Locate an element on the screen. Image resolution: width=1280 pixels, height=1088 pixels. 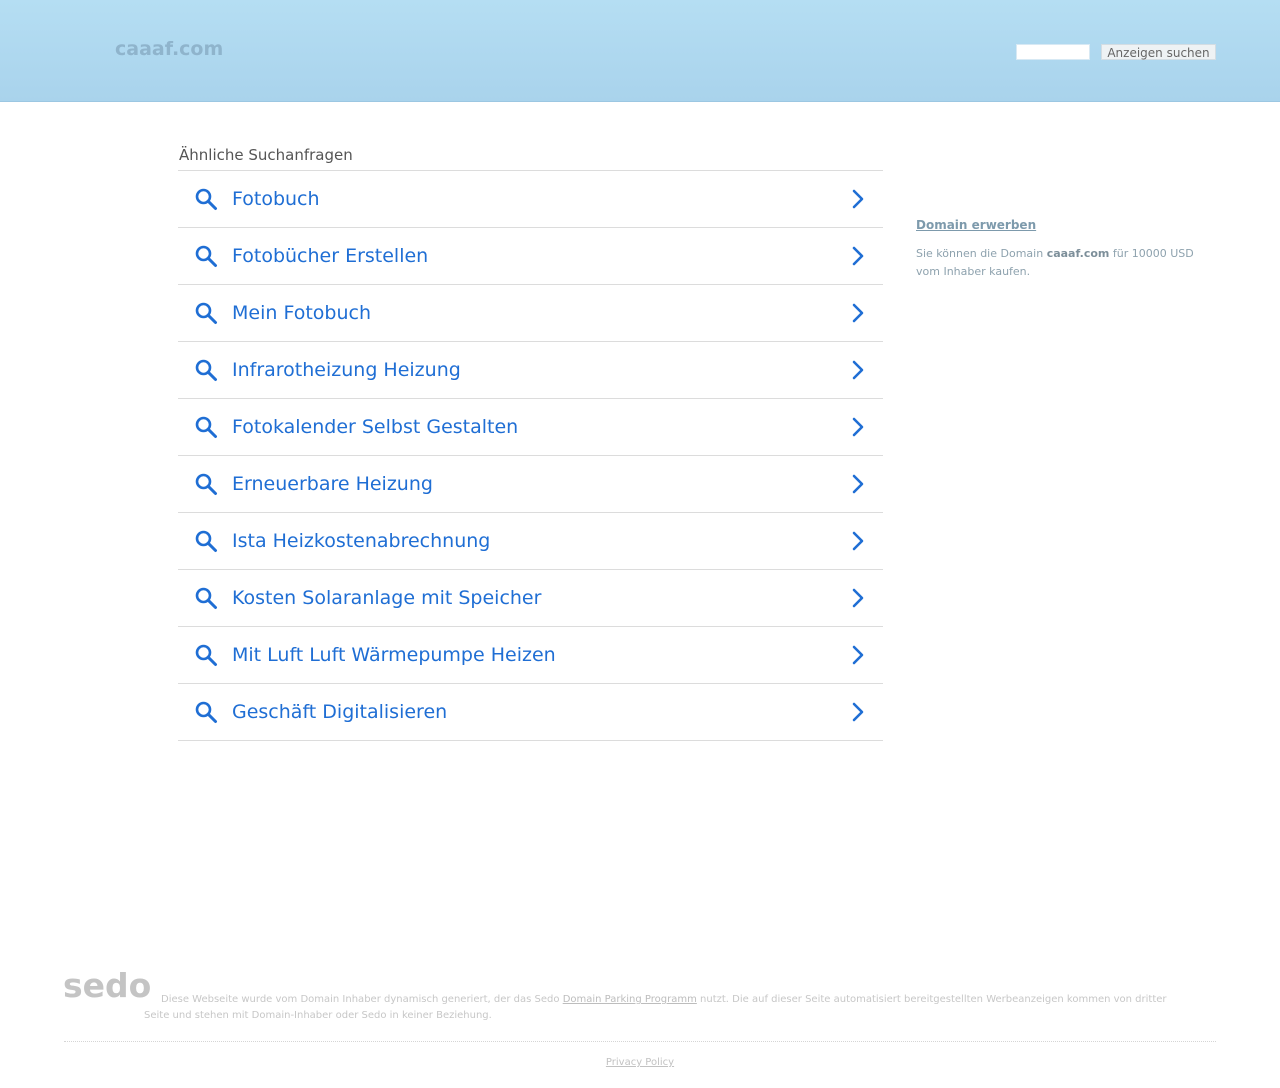
related-search-item: Fotokalender Selbst Gestalten is located at coordinates (530, 427).